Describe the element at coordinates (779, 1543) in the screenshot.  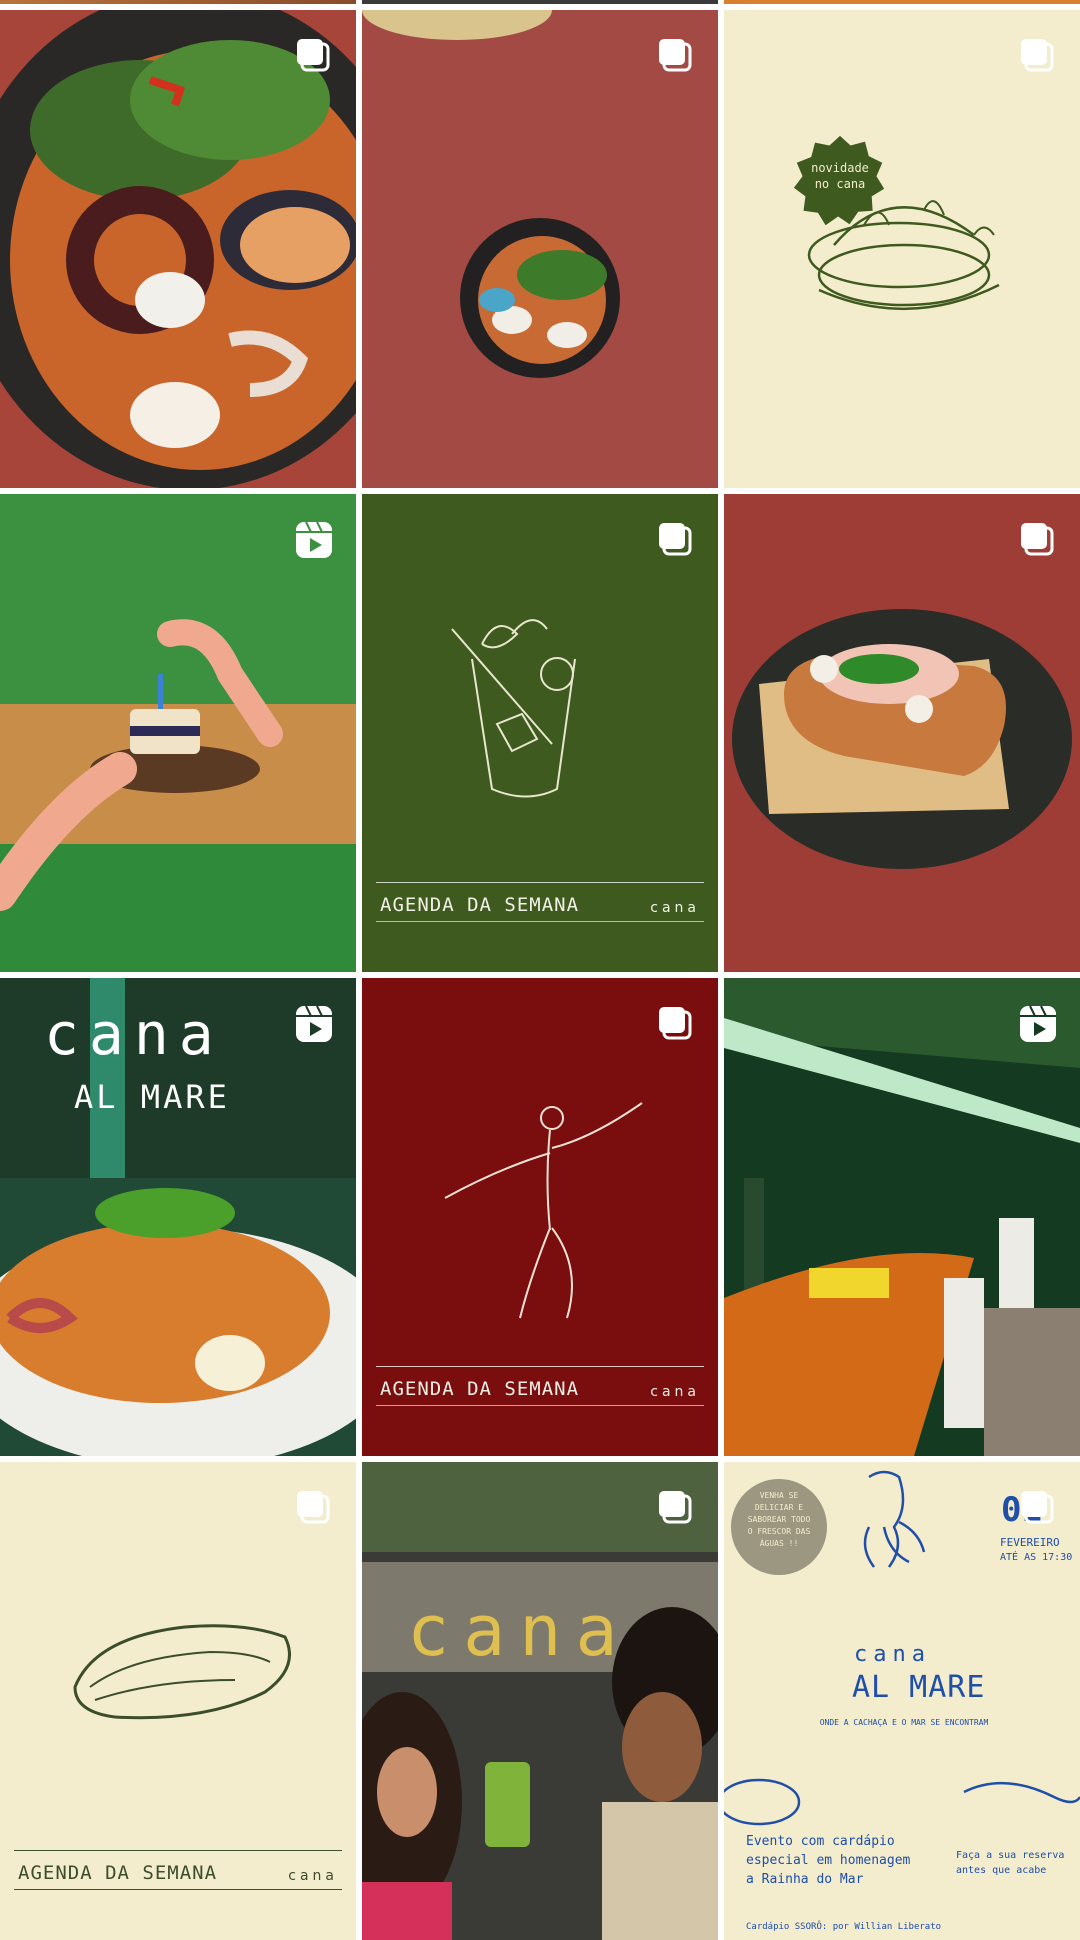
I see `bubble-line: ÁGUAS !!` at that location.